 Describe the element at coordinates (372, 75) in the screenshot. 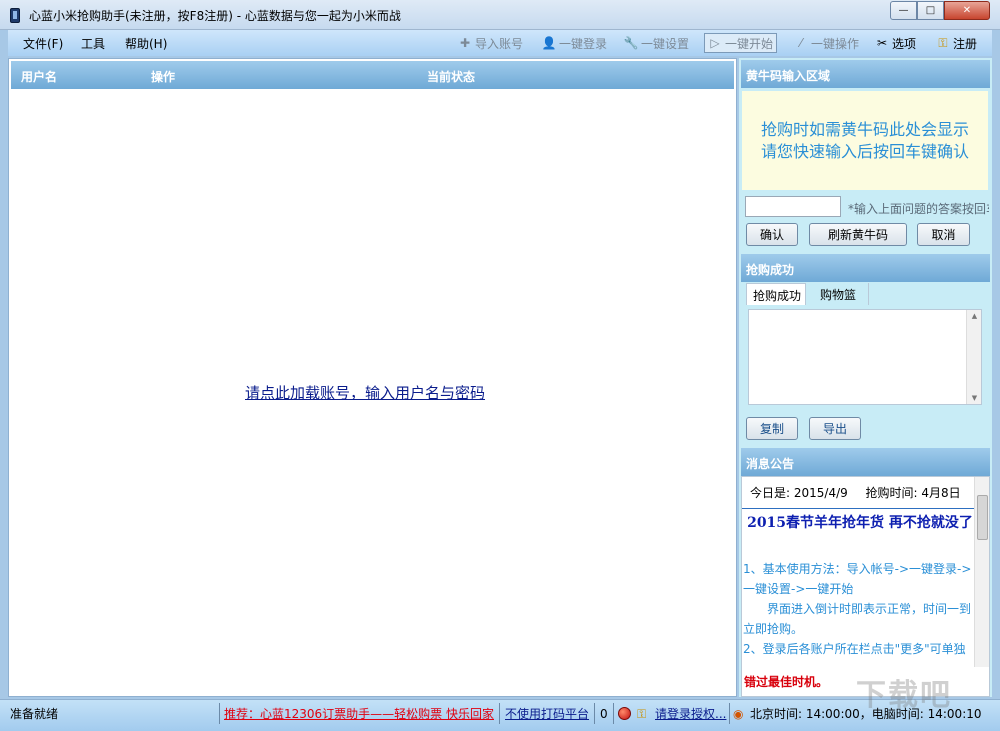

I see `grid-header: 用户名 操作 当前状态` at that location.